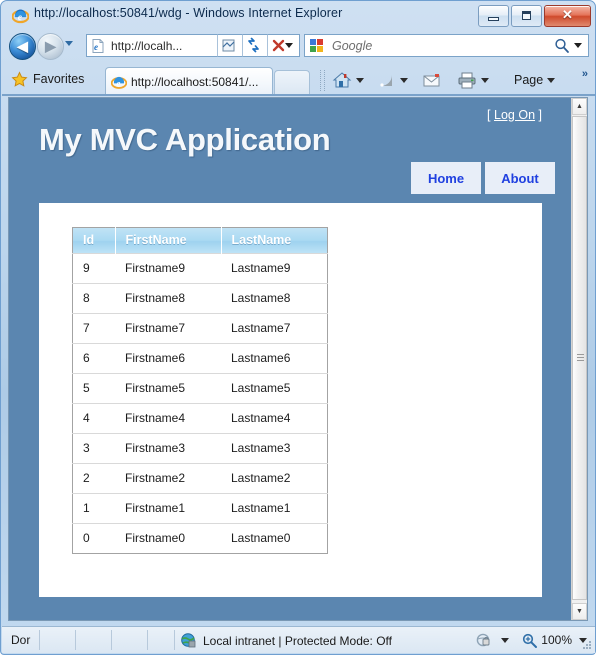  I want to click on refresh-button, so click(253, 45).